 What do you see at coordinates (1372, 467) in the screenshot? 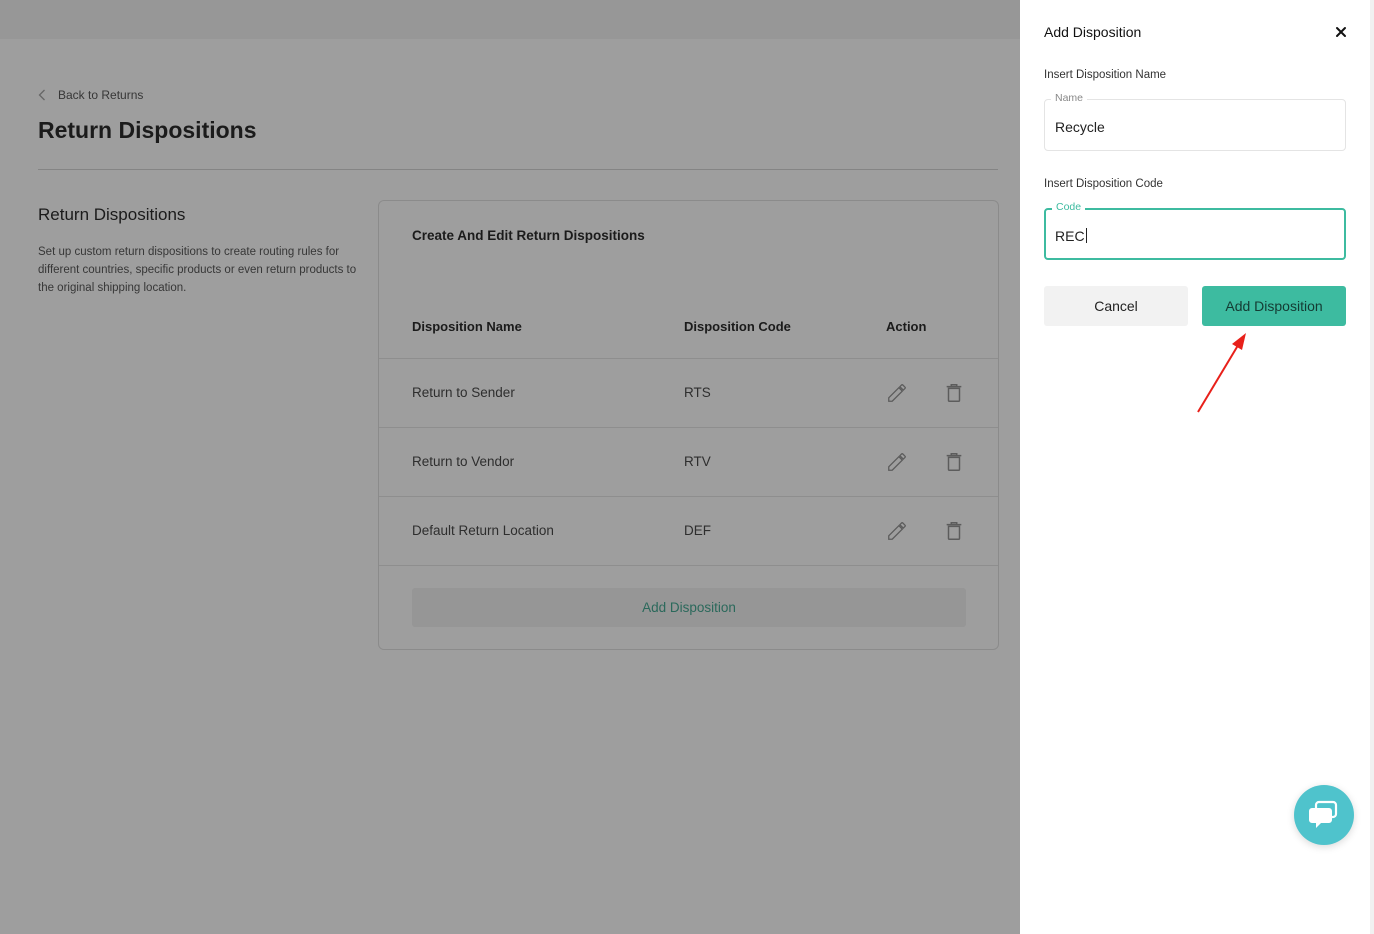
I see `panel-scroll-edge` at bounding box center [1372, 467].